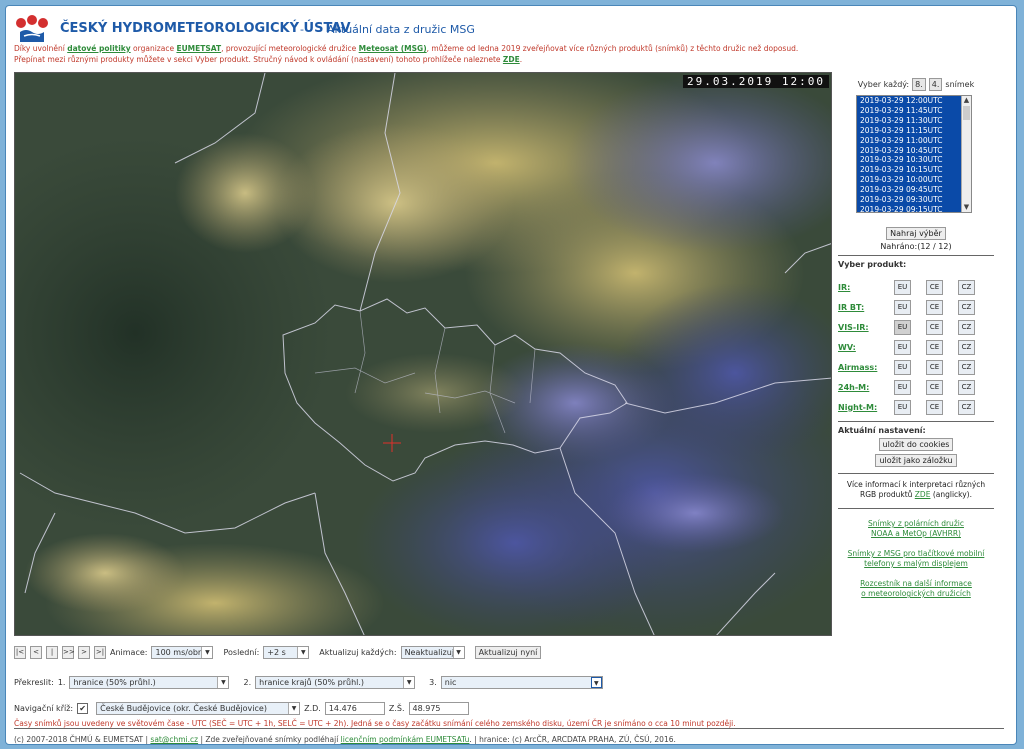 The width and height of the screenshot is (1024, 749). What do you see at coordinates (923, 494) in the screenshot?
I see `rgb-info-link: ZDE` at bounding box center [923, 494].